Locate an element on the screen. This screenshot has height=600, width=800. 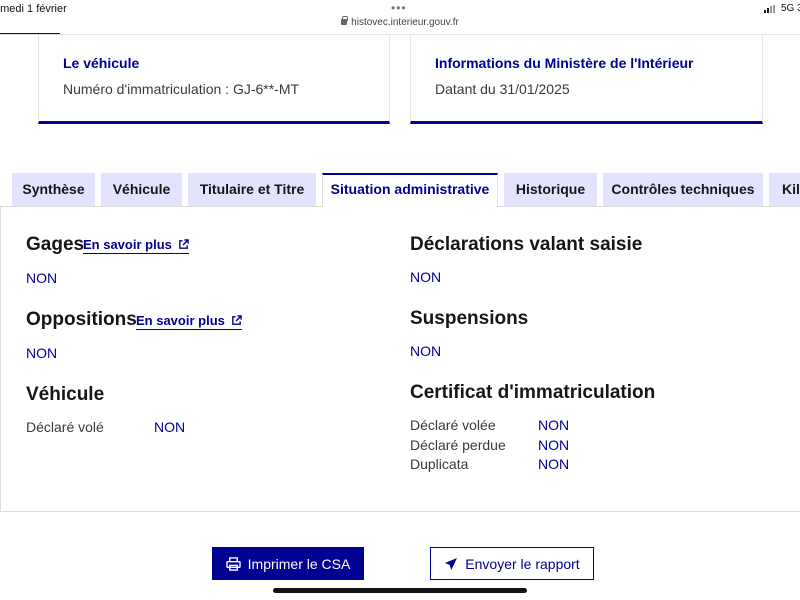
print-csa-button: Imprimer le CSA is located at coordinates (288, 563).